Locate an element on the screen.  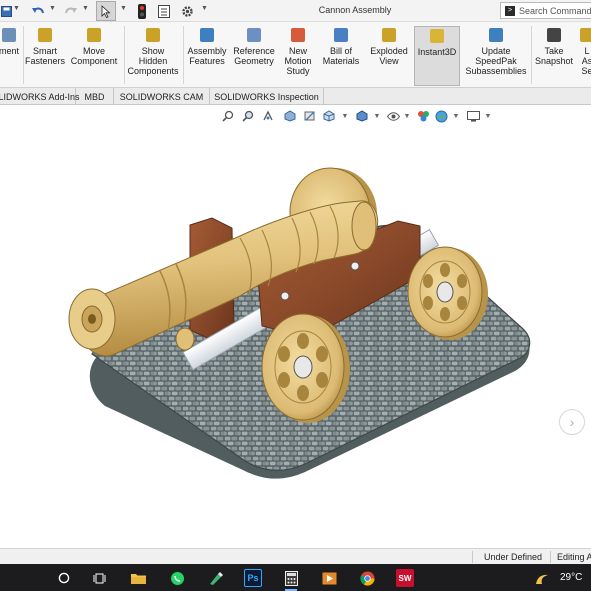
zoom-to-area-icon is located at coordinates (248, 116).